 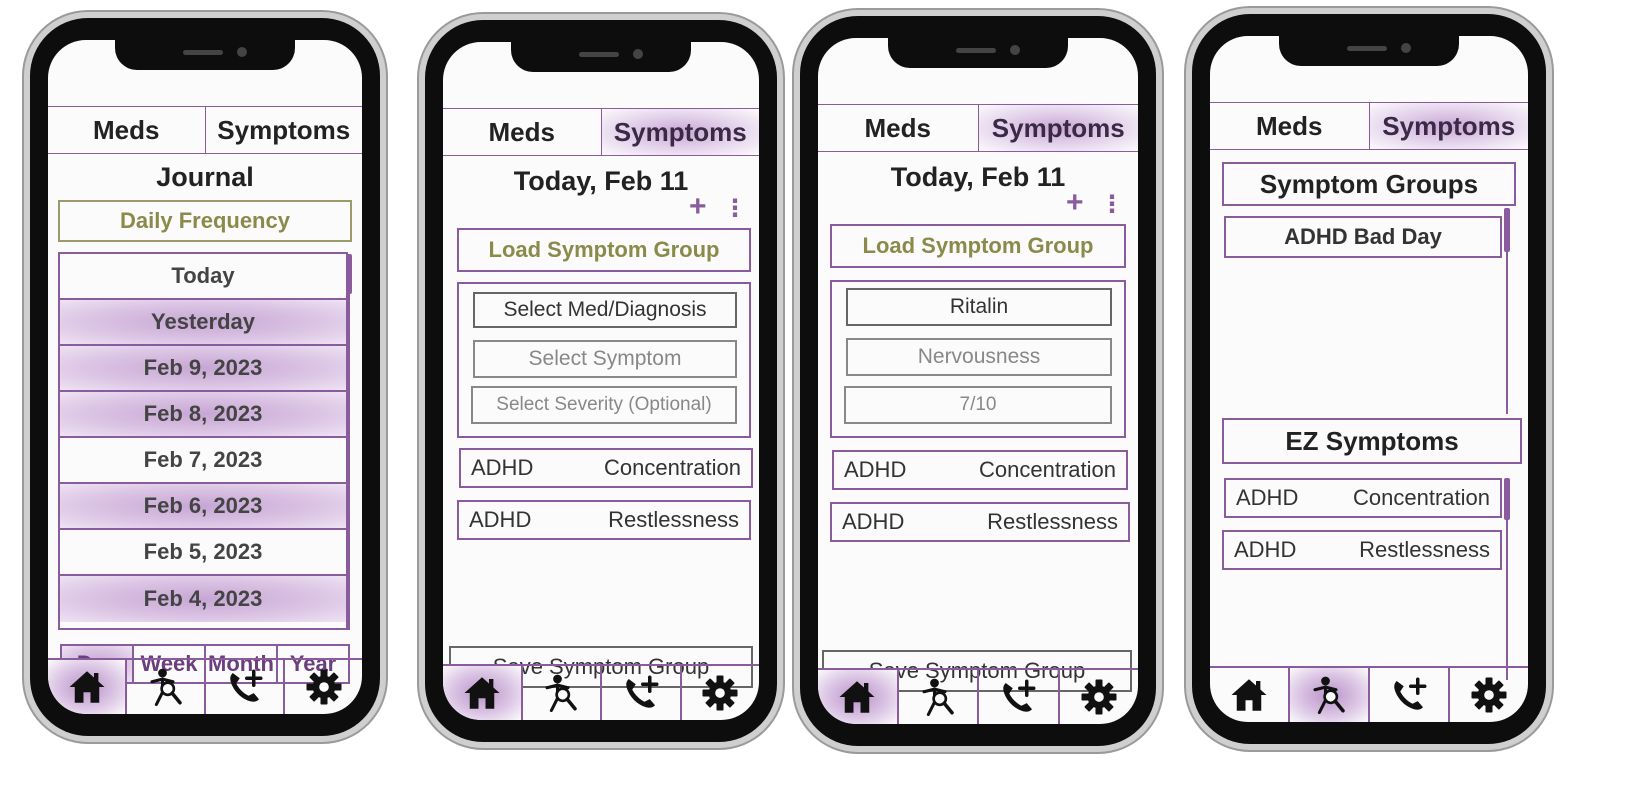 I want to click on date-row: Feb 7, 2023, so click(x=203, y=461).